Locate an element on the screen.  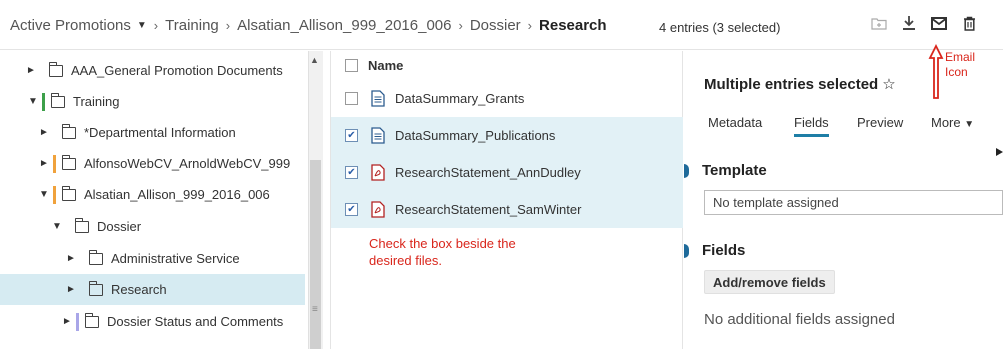
scrollbar-thumb is located at coordinates (315, 254).